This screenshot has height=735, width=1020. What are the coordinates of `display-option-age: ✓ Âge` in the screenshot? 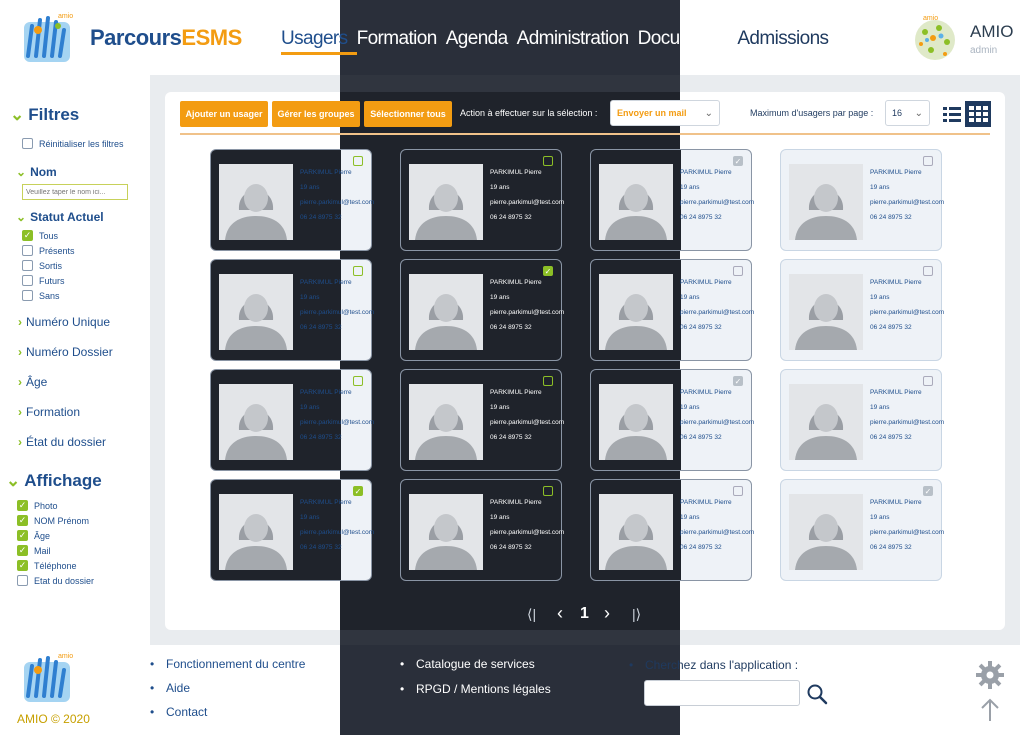 It's located at (33, 535).